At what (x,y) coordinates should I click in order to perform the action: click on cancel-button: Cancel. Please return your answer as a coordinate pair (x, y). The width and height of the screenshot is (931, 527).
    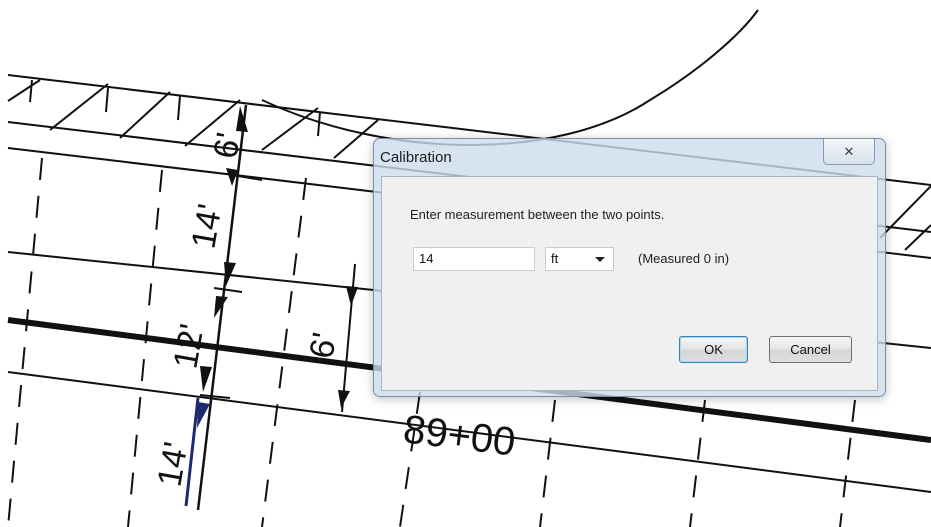
    Looking at the image, I should click on (810, 349).